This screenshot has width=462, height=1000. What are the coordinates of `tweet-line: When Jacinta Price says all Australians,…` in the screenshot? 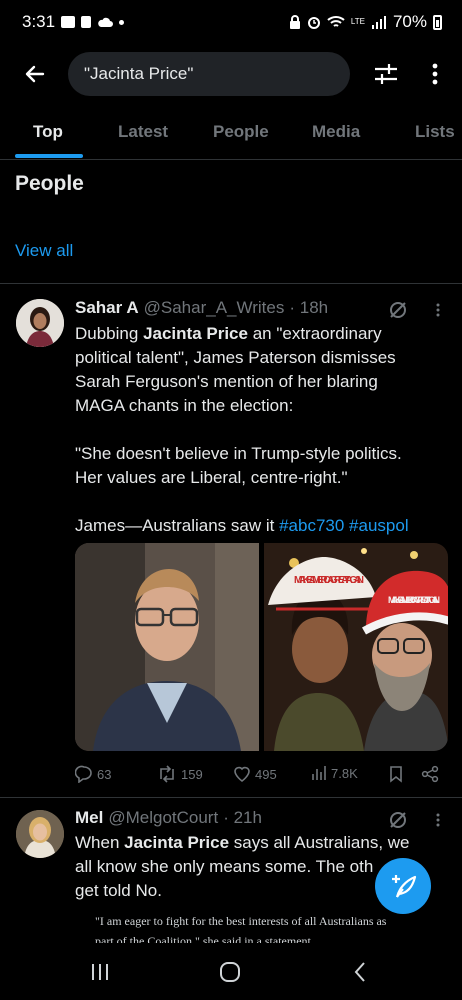 It's located at (242, 842).